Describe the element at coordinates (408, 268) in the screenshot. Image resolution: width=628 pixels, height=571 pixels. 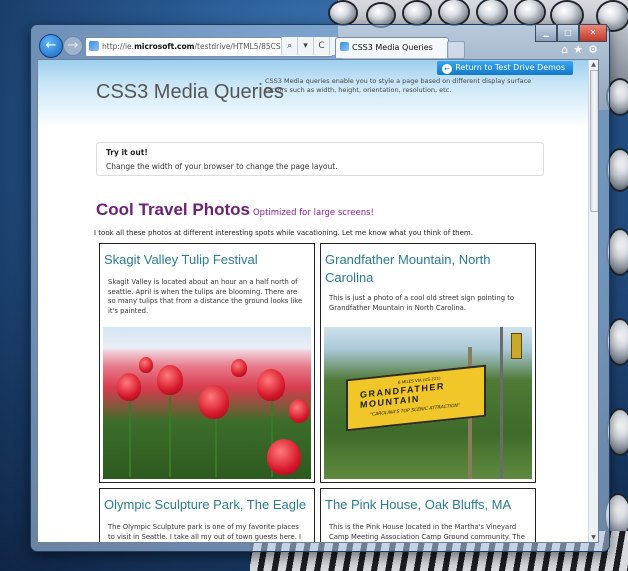
I see `card-title: Grandfather Mountain, North Carolina` at that location.